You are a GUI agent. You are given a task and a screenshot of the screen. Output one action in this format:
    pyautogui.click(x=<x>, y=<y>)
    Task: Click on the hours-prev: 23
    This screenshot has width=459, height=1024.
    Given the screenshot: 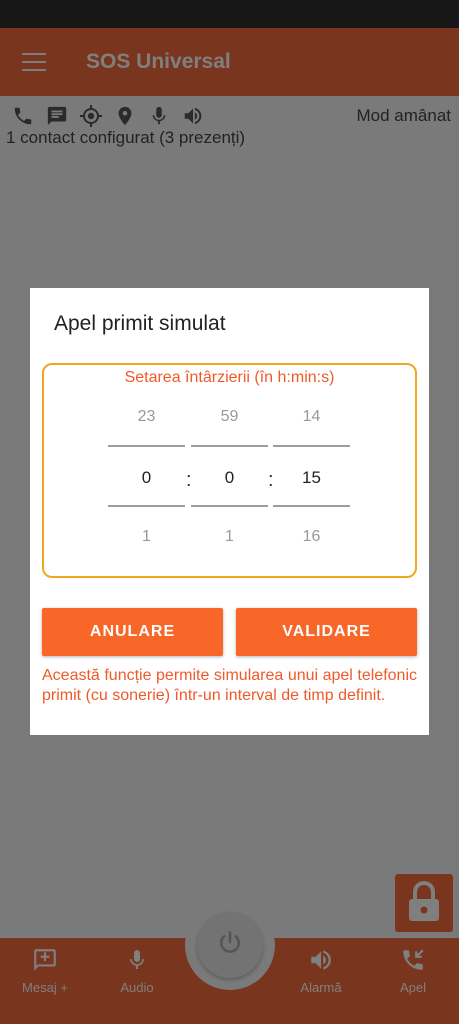 What is the action you would take?
    pyautogui.click(x=146, y=417)
    